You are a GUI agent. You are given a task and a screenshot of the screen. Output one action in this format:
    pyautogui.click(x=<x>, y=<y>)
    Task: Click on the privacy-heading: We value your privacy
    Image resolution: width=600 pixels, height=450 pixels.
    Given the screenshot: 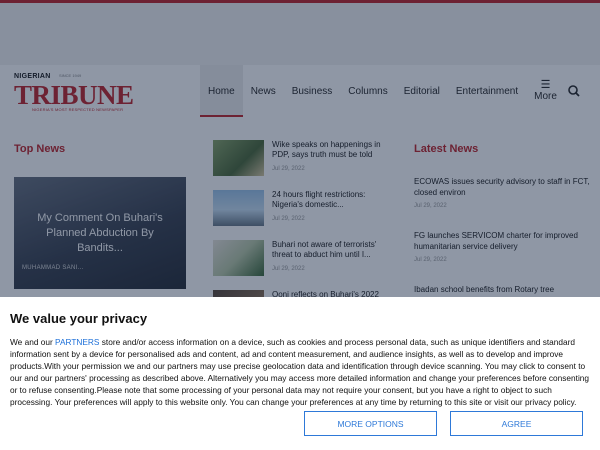 What is the action you would take?
    pyautogui.click(x=79, y=318)
    